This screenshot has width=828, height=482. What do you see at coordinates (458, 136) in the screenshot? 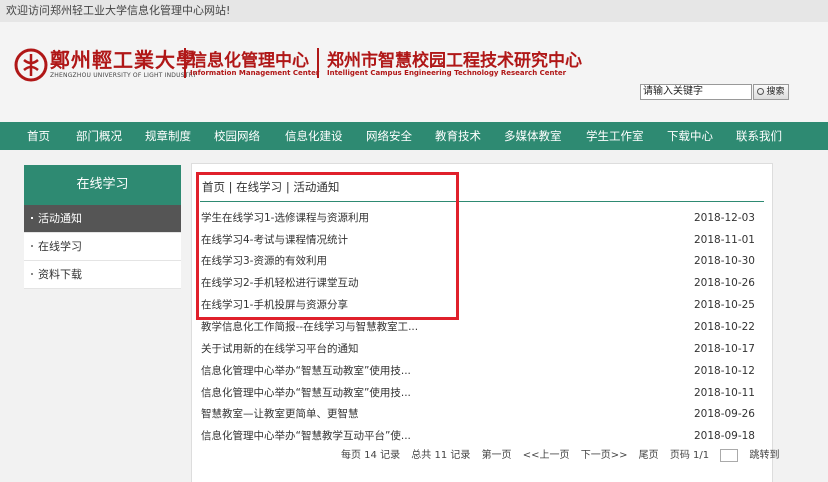
I see `nav-item-edu-tech: 教育技术` at bounding box center [458, 136].